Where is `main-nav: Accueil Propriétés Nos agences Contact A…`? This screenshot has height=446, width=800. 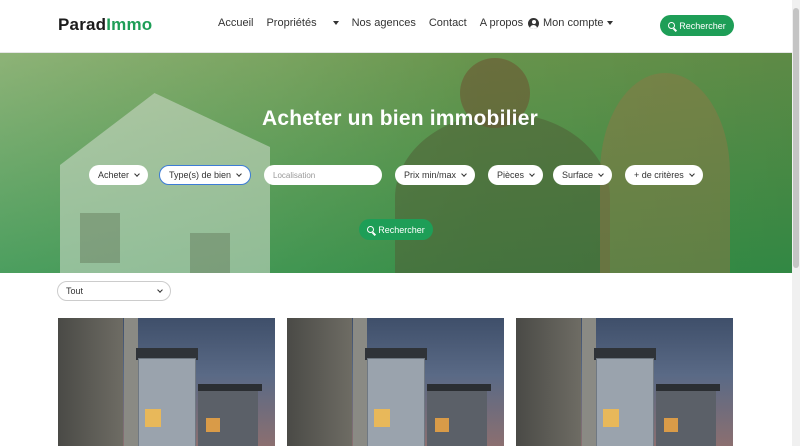 main-nav: Accueil Propriétés Nos agences Contact A… is located at coordinates (377, 23).